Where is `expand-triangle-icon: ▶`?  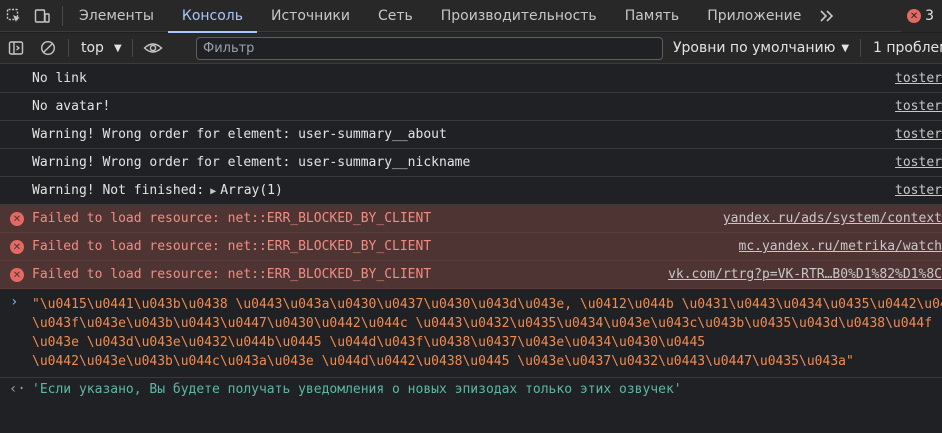 expand-triangle-icon: ▶ is located at coordinates (213, 191).